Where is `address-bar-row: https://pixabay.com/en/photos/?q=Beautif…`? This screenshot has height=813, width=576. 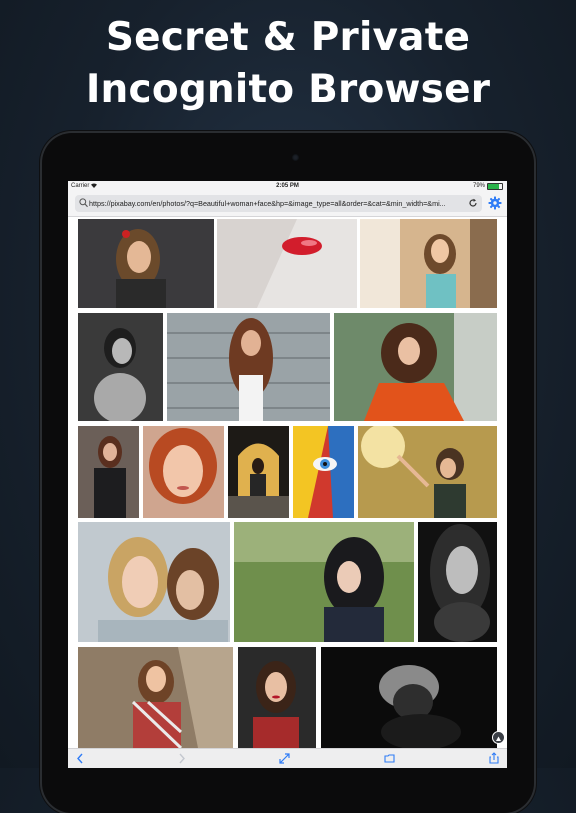
address-bar-row: https://pixabay.com/en/photos/?q=Beautif… is located at coordinates (287, 204).